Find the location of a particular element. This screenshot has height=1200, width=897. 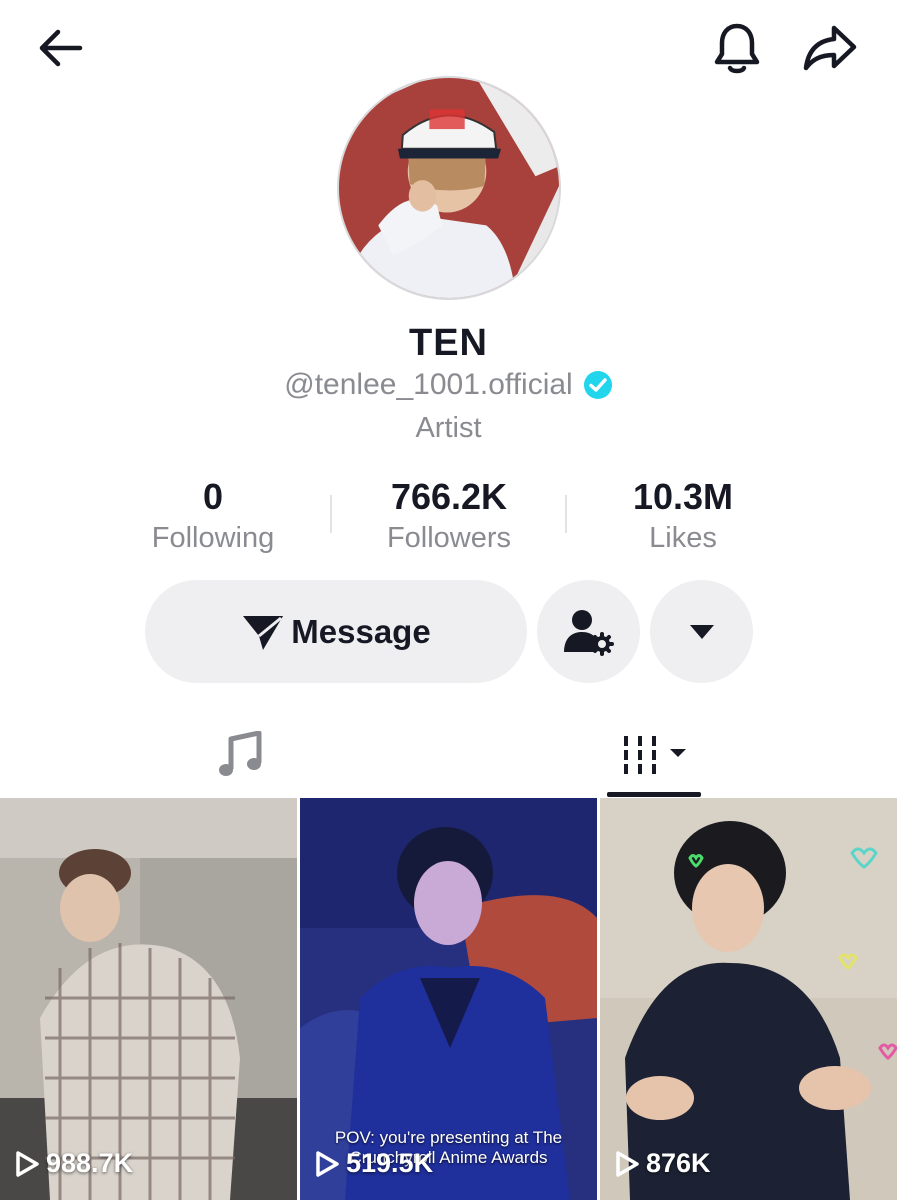

message-button: Message is located at coordinates (336, 631).